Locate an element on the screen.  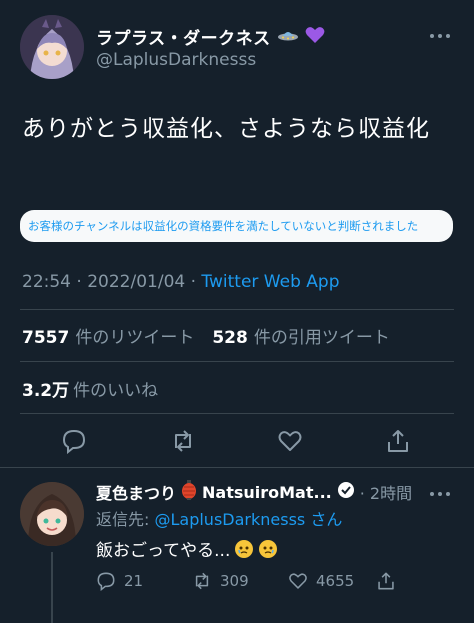
source-app-link: Twitter Web App is located at coordinates (270, 282).